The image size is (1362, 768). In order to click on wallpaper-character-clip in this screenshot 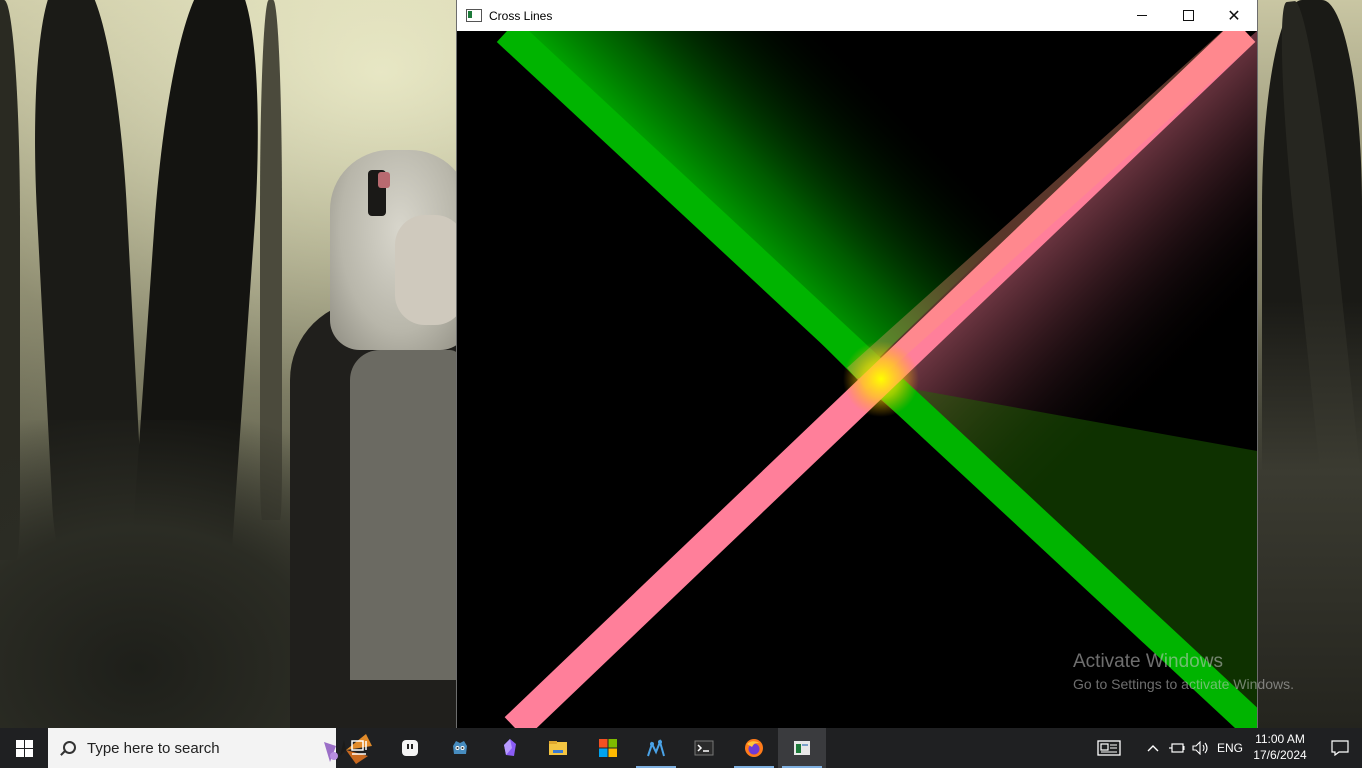, I will do `click(384, 180)`.